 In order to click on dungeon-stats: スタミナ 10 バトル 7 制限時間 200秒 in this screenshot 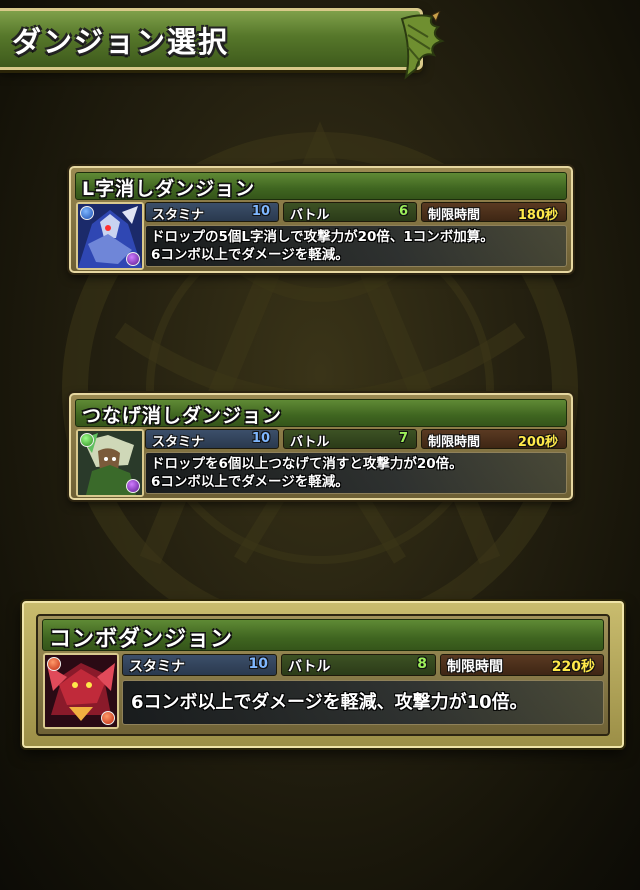, I will do `click(356, 439)`.